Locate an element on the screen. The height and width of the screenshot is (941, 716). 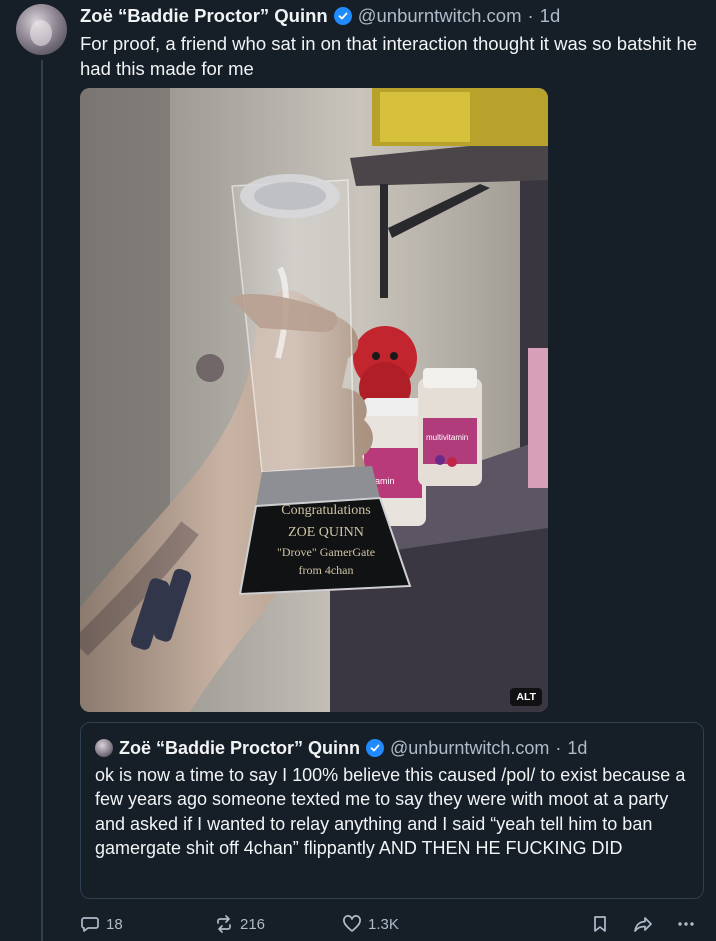
bottle-label: multivitamin is located at coordinates (447, 437).